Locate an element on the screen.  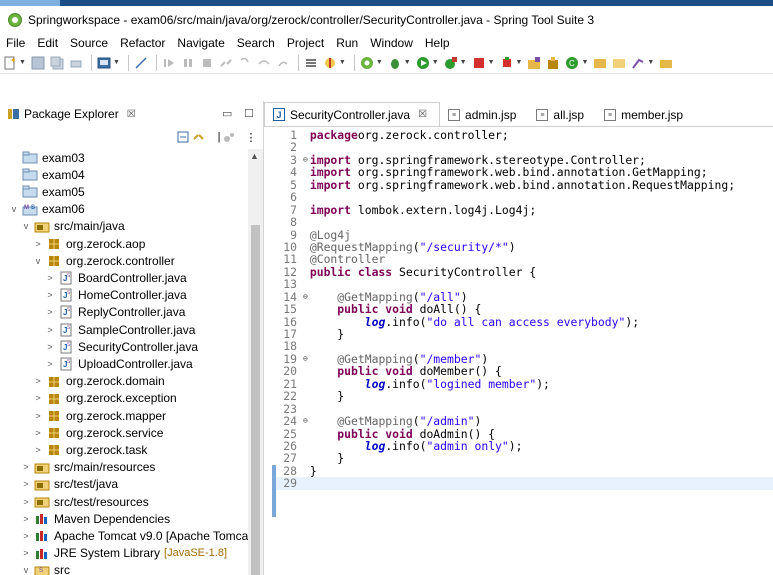
code-line: 29 is located at coordinates (524, 483).